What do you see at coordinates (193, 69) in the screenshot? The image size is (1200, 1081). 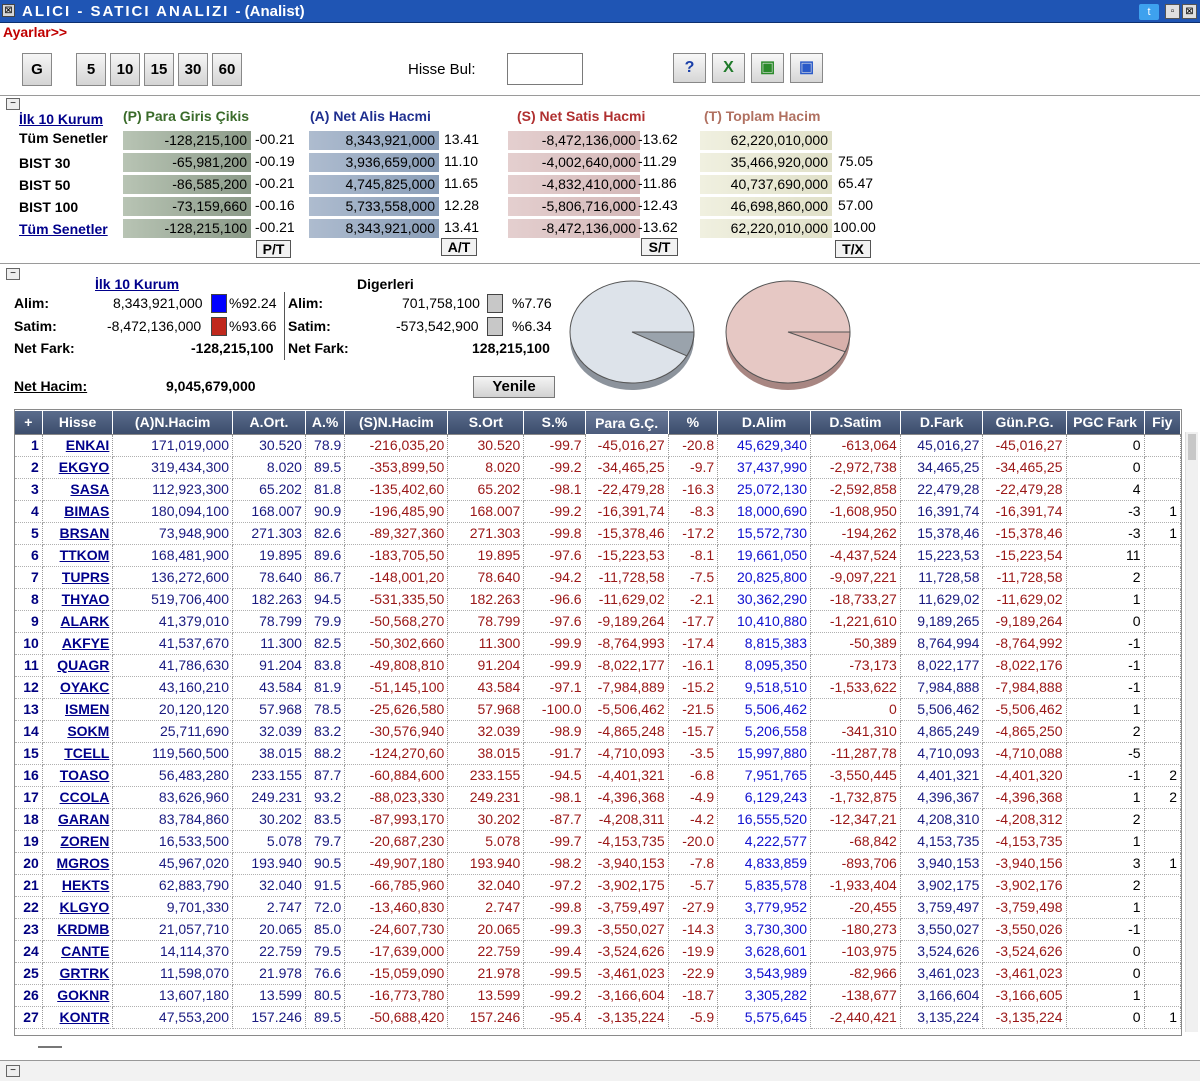 I see `period-button-30: 30` at bounding box center [193, 69].